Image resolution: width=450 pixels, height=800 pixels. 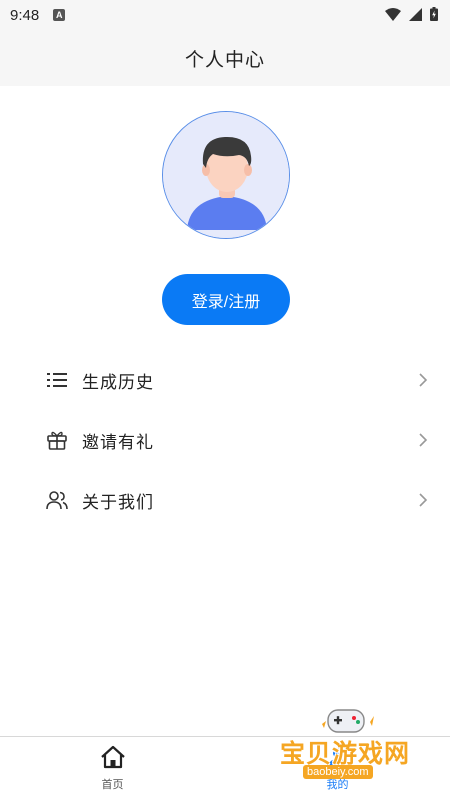 What do you see at coordinates (57, 380) in the screenshot?
I see `list-icon` at bounding box center [57, 380].